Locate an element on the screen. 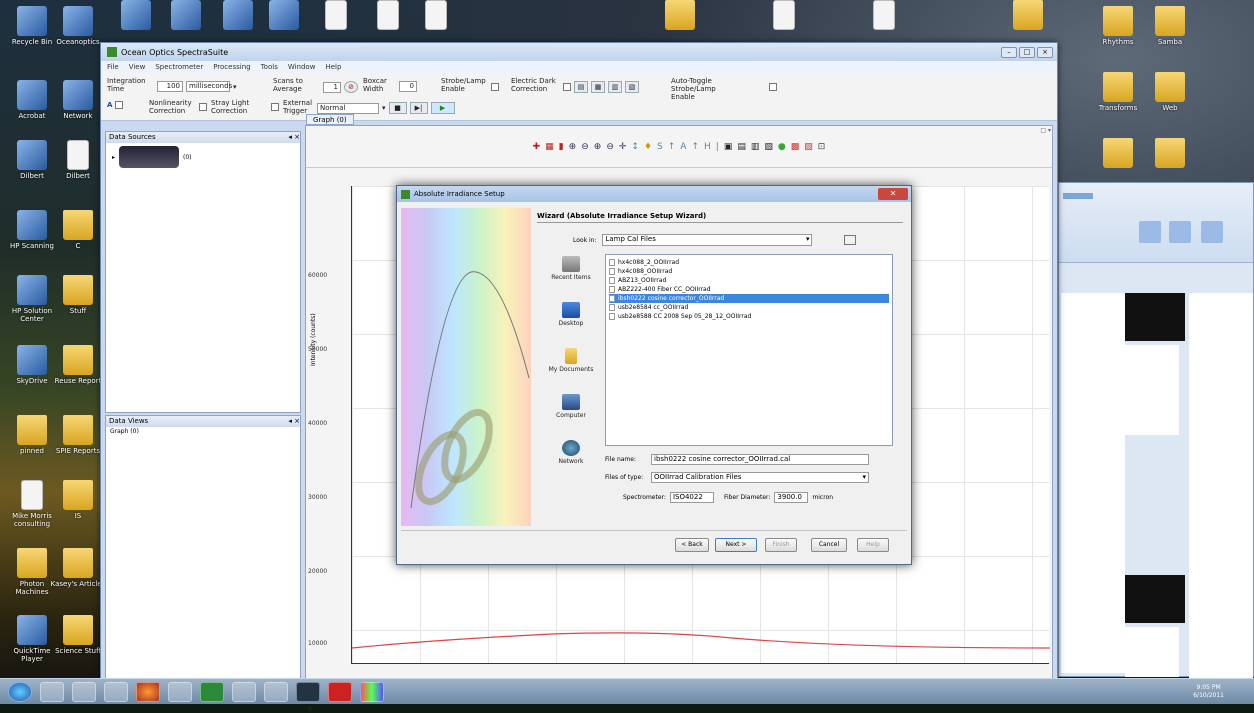  stop-acquisition-icon: ■ is located at coordinates (397, 108).